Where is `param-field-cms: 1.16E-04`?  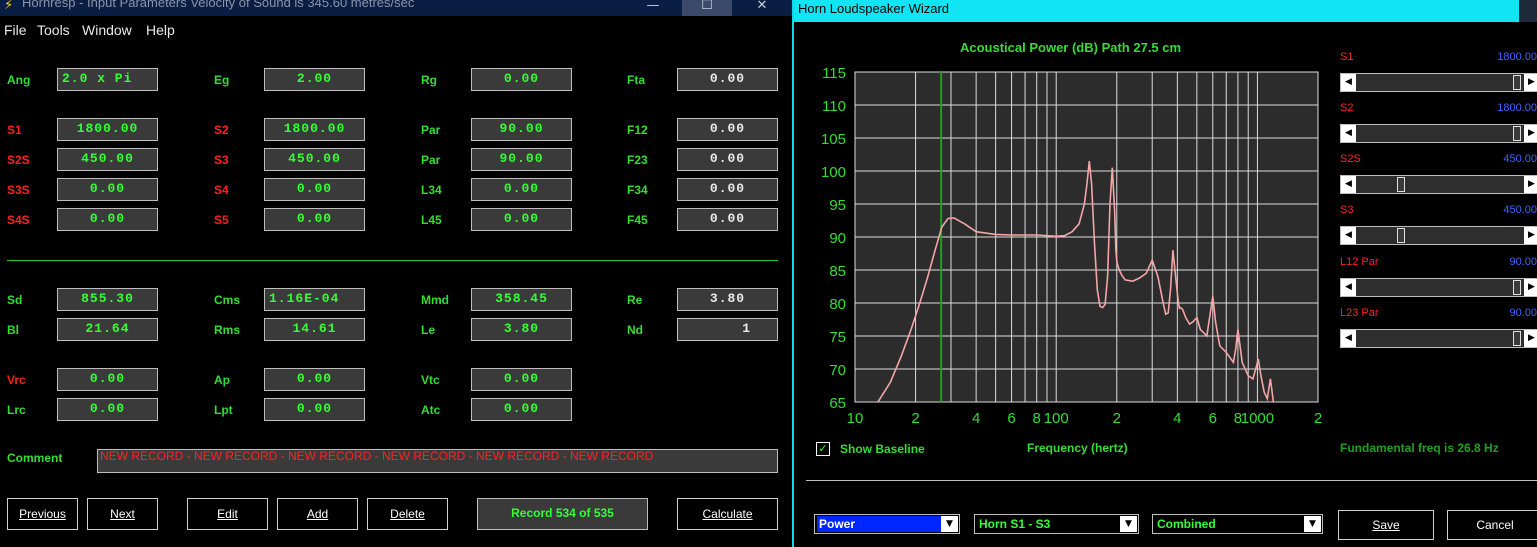 param-field-cms: 1.16E-04 is located at coordinates (314, 299).